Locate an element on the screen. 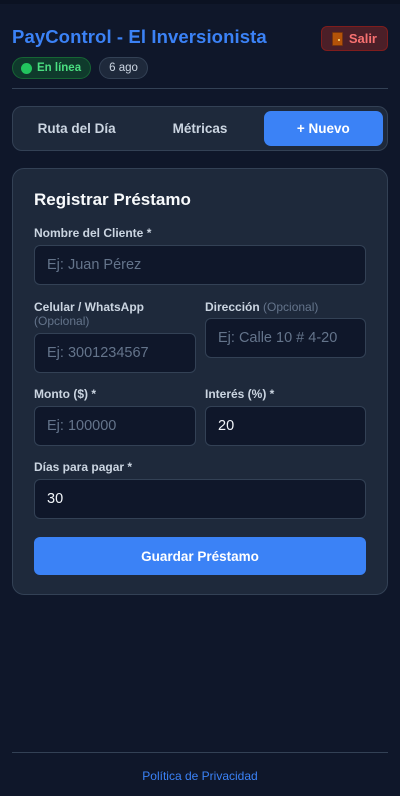  tab-metricas: Métricas is located at coordinates (199, 128).